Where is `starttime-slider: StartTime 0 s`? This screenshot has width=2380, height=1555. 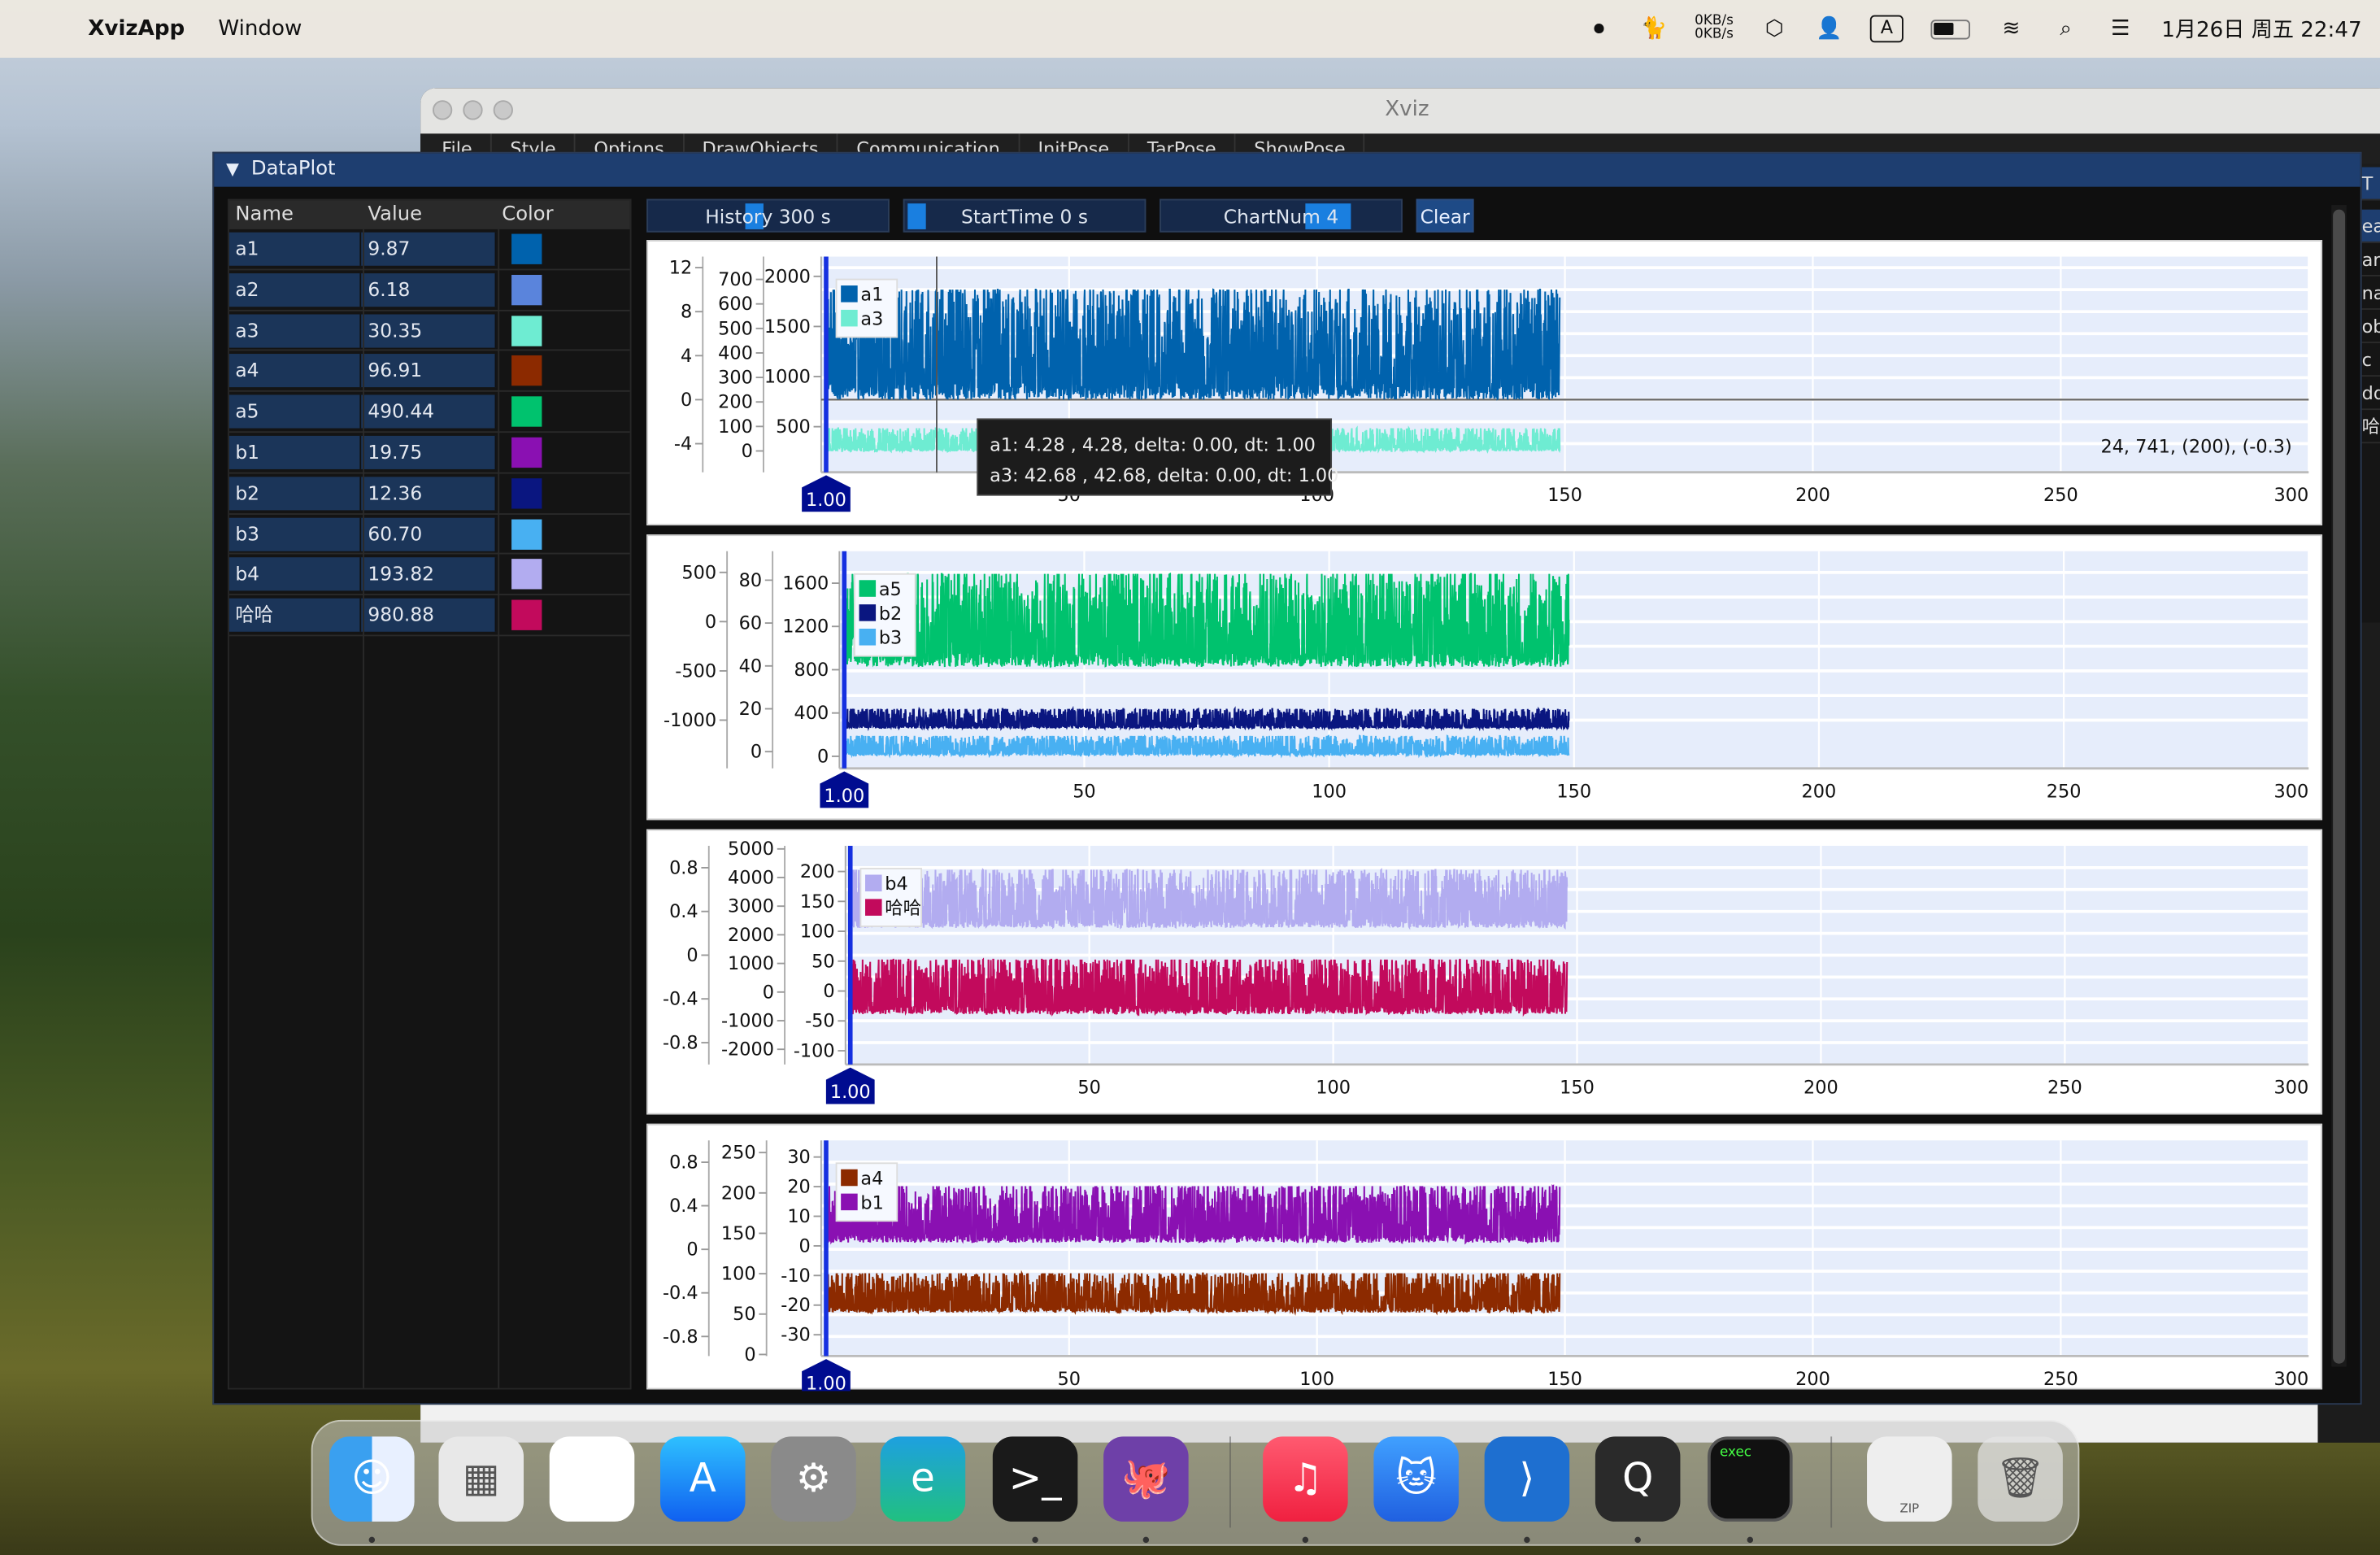 starttime-slider: StartTime 0 s is located at coordinates (1025, 216).